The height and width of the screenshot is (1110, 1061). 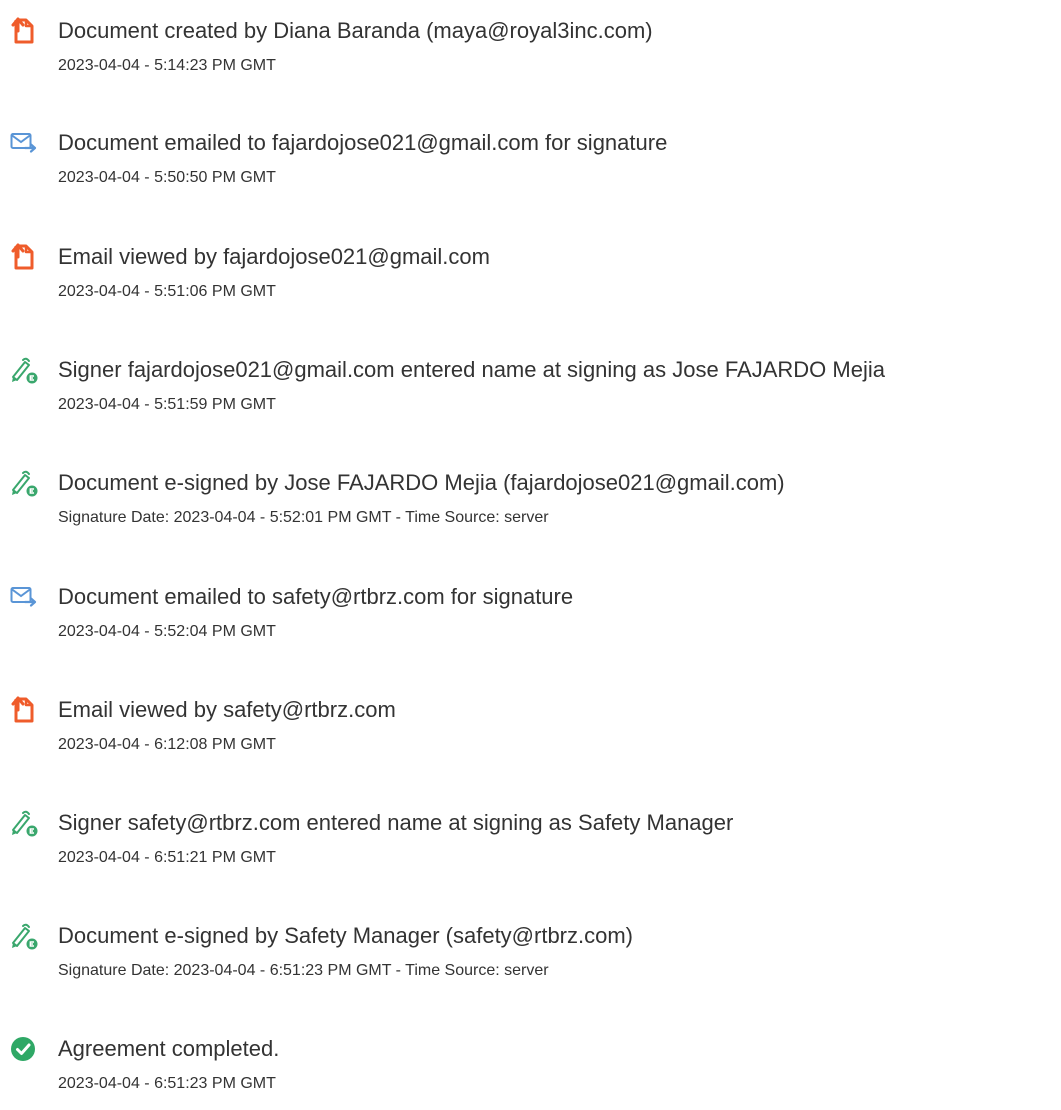 What do you see at coordinates (169, 1048) in the screenshot?
I see `event-title: Agreement completed.` at bounding box center [169, 1048].